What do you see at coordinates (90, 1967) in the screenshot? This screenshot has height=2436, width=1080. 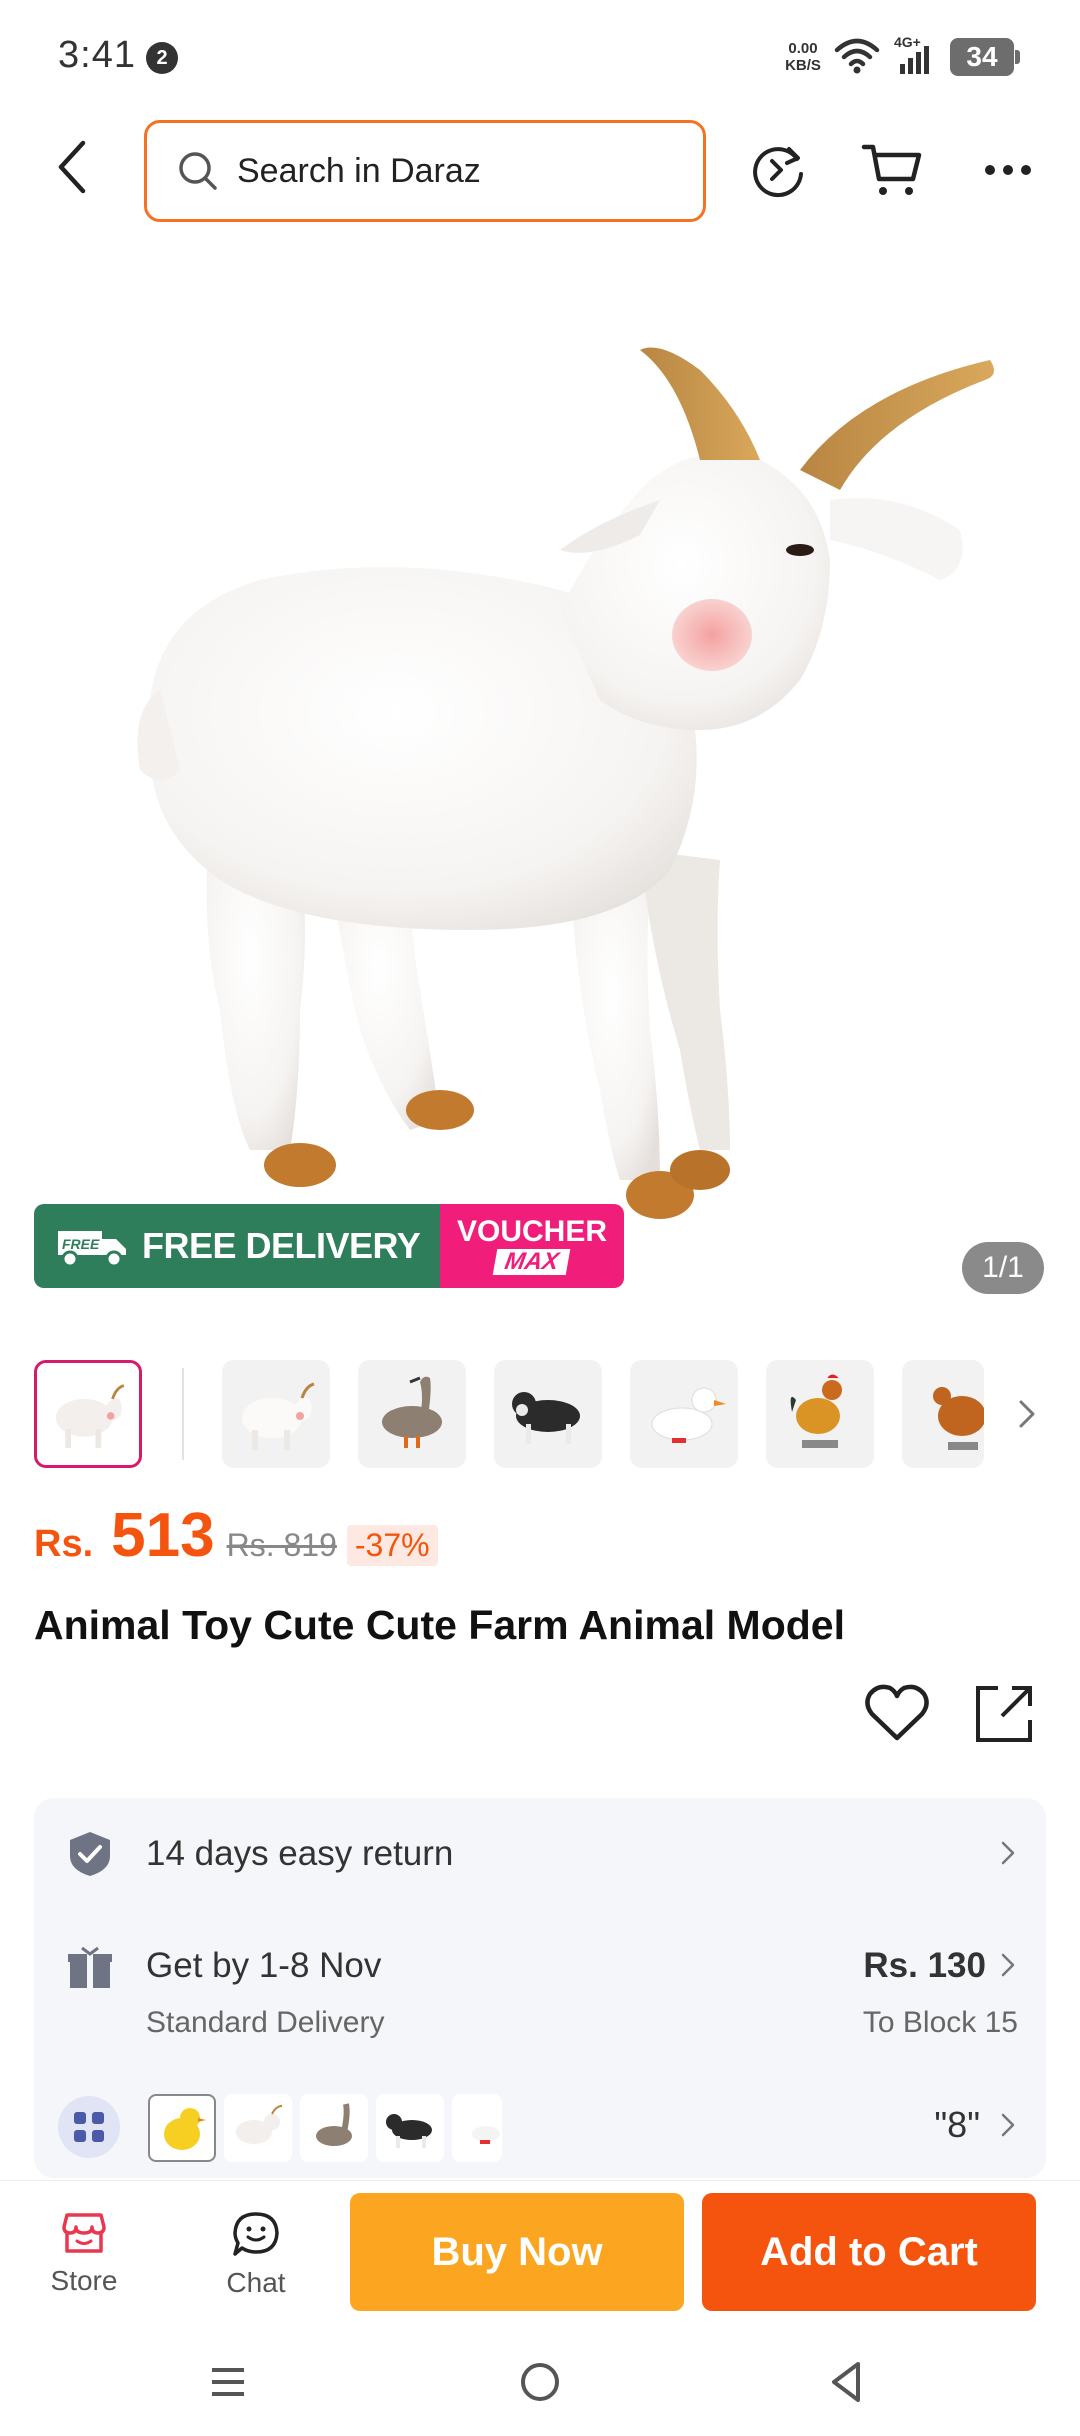 I see `package-icon` at bounding box center [90, 1967].